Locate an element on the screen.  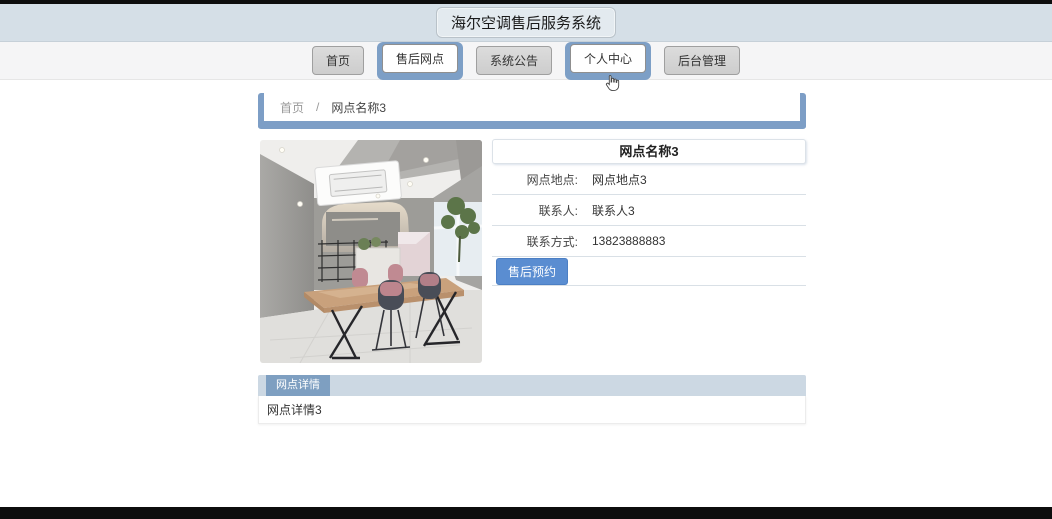
info-row-phone: 联系方式: 13823888883 is located at coordinates (649, 241).